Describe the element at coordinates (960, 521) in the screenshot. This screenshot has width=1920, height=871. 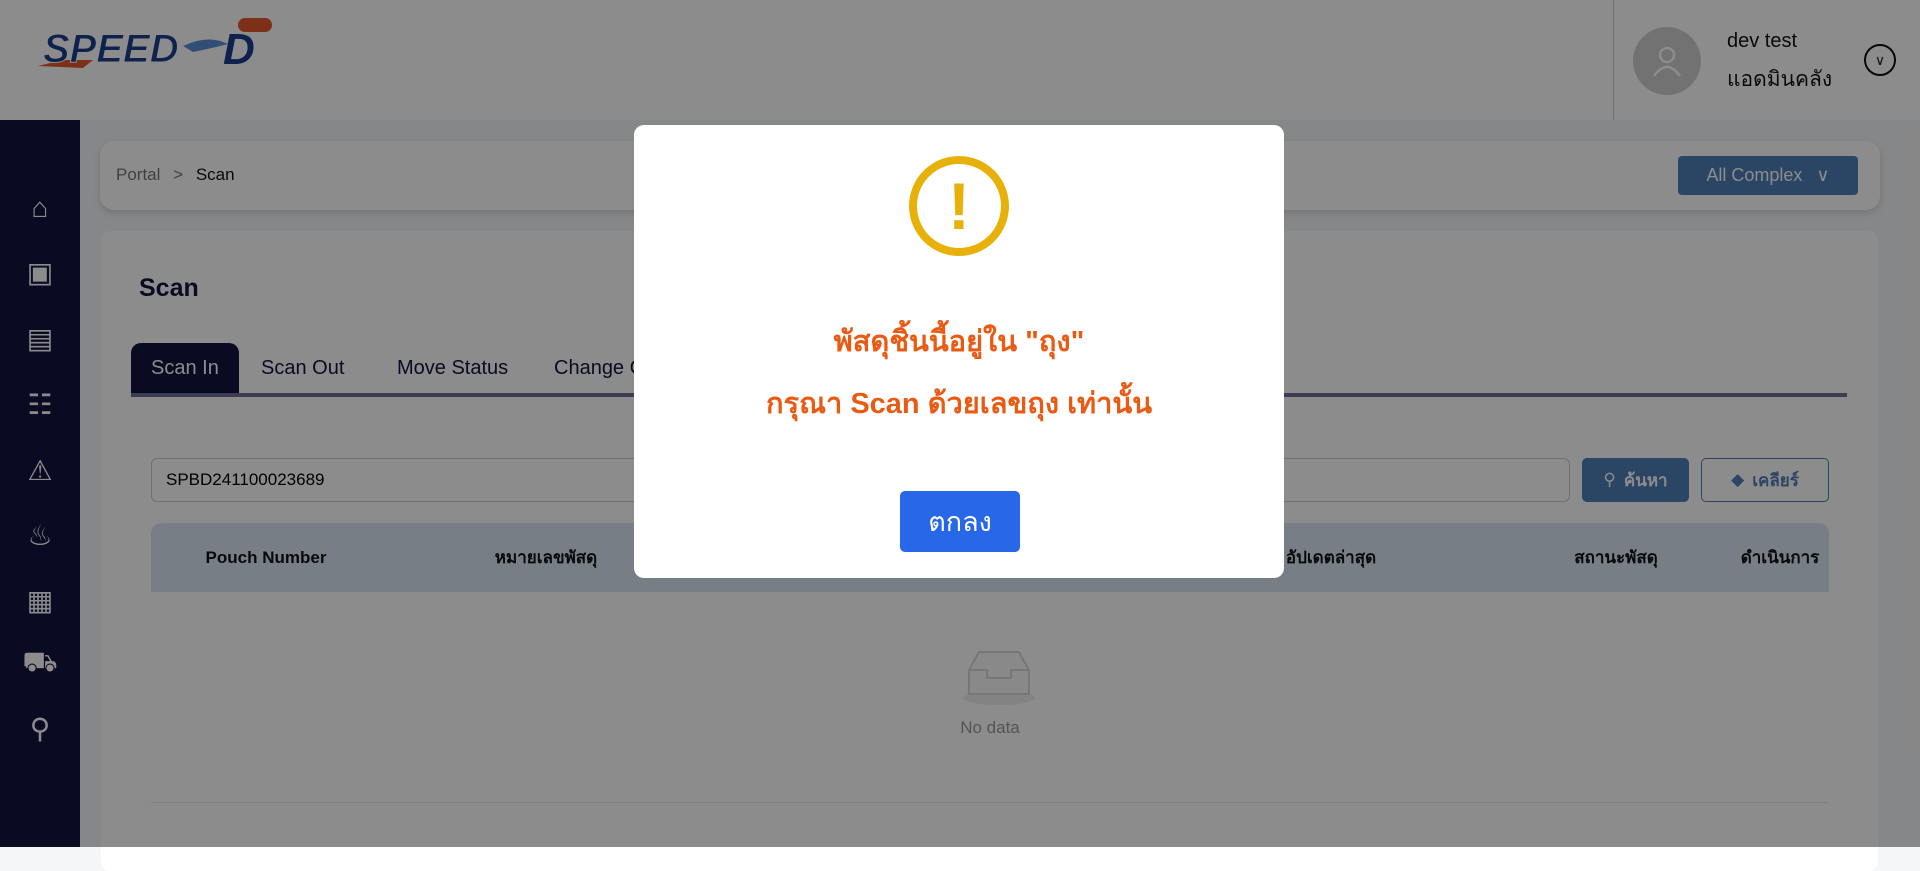
I see `ok-button: ตกลง` at that location.